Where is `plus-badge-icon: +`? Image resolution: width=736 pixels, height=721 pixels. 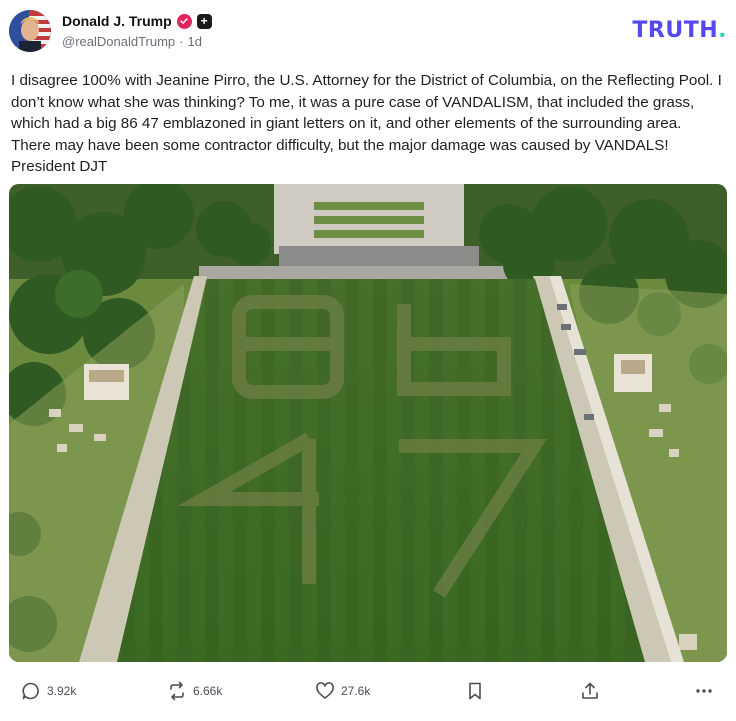 plus-badge-icon: + is located at coordinates (204, 21).